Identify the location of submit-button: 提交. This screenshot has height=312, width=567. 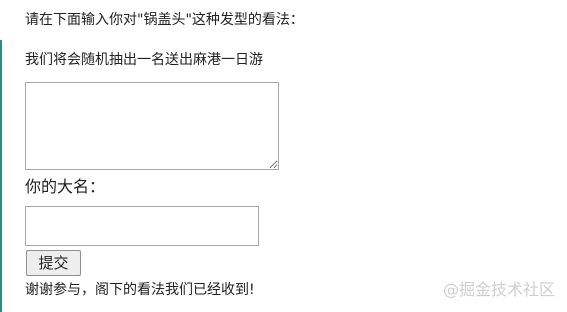
(53, 263).